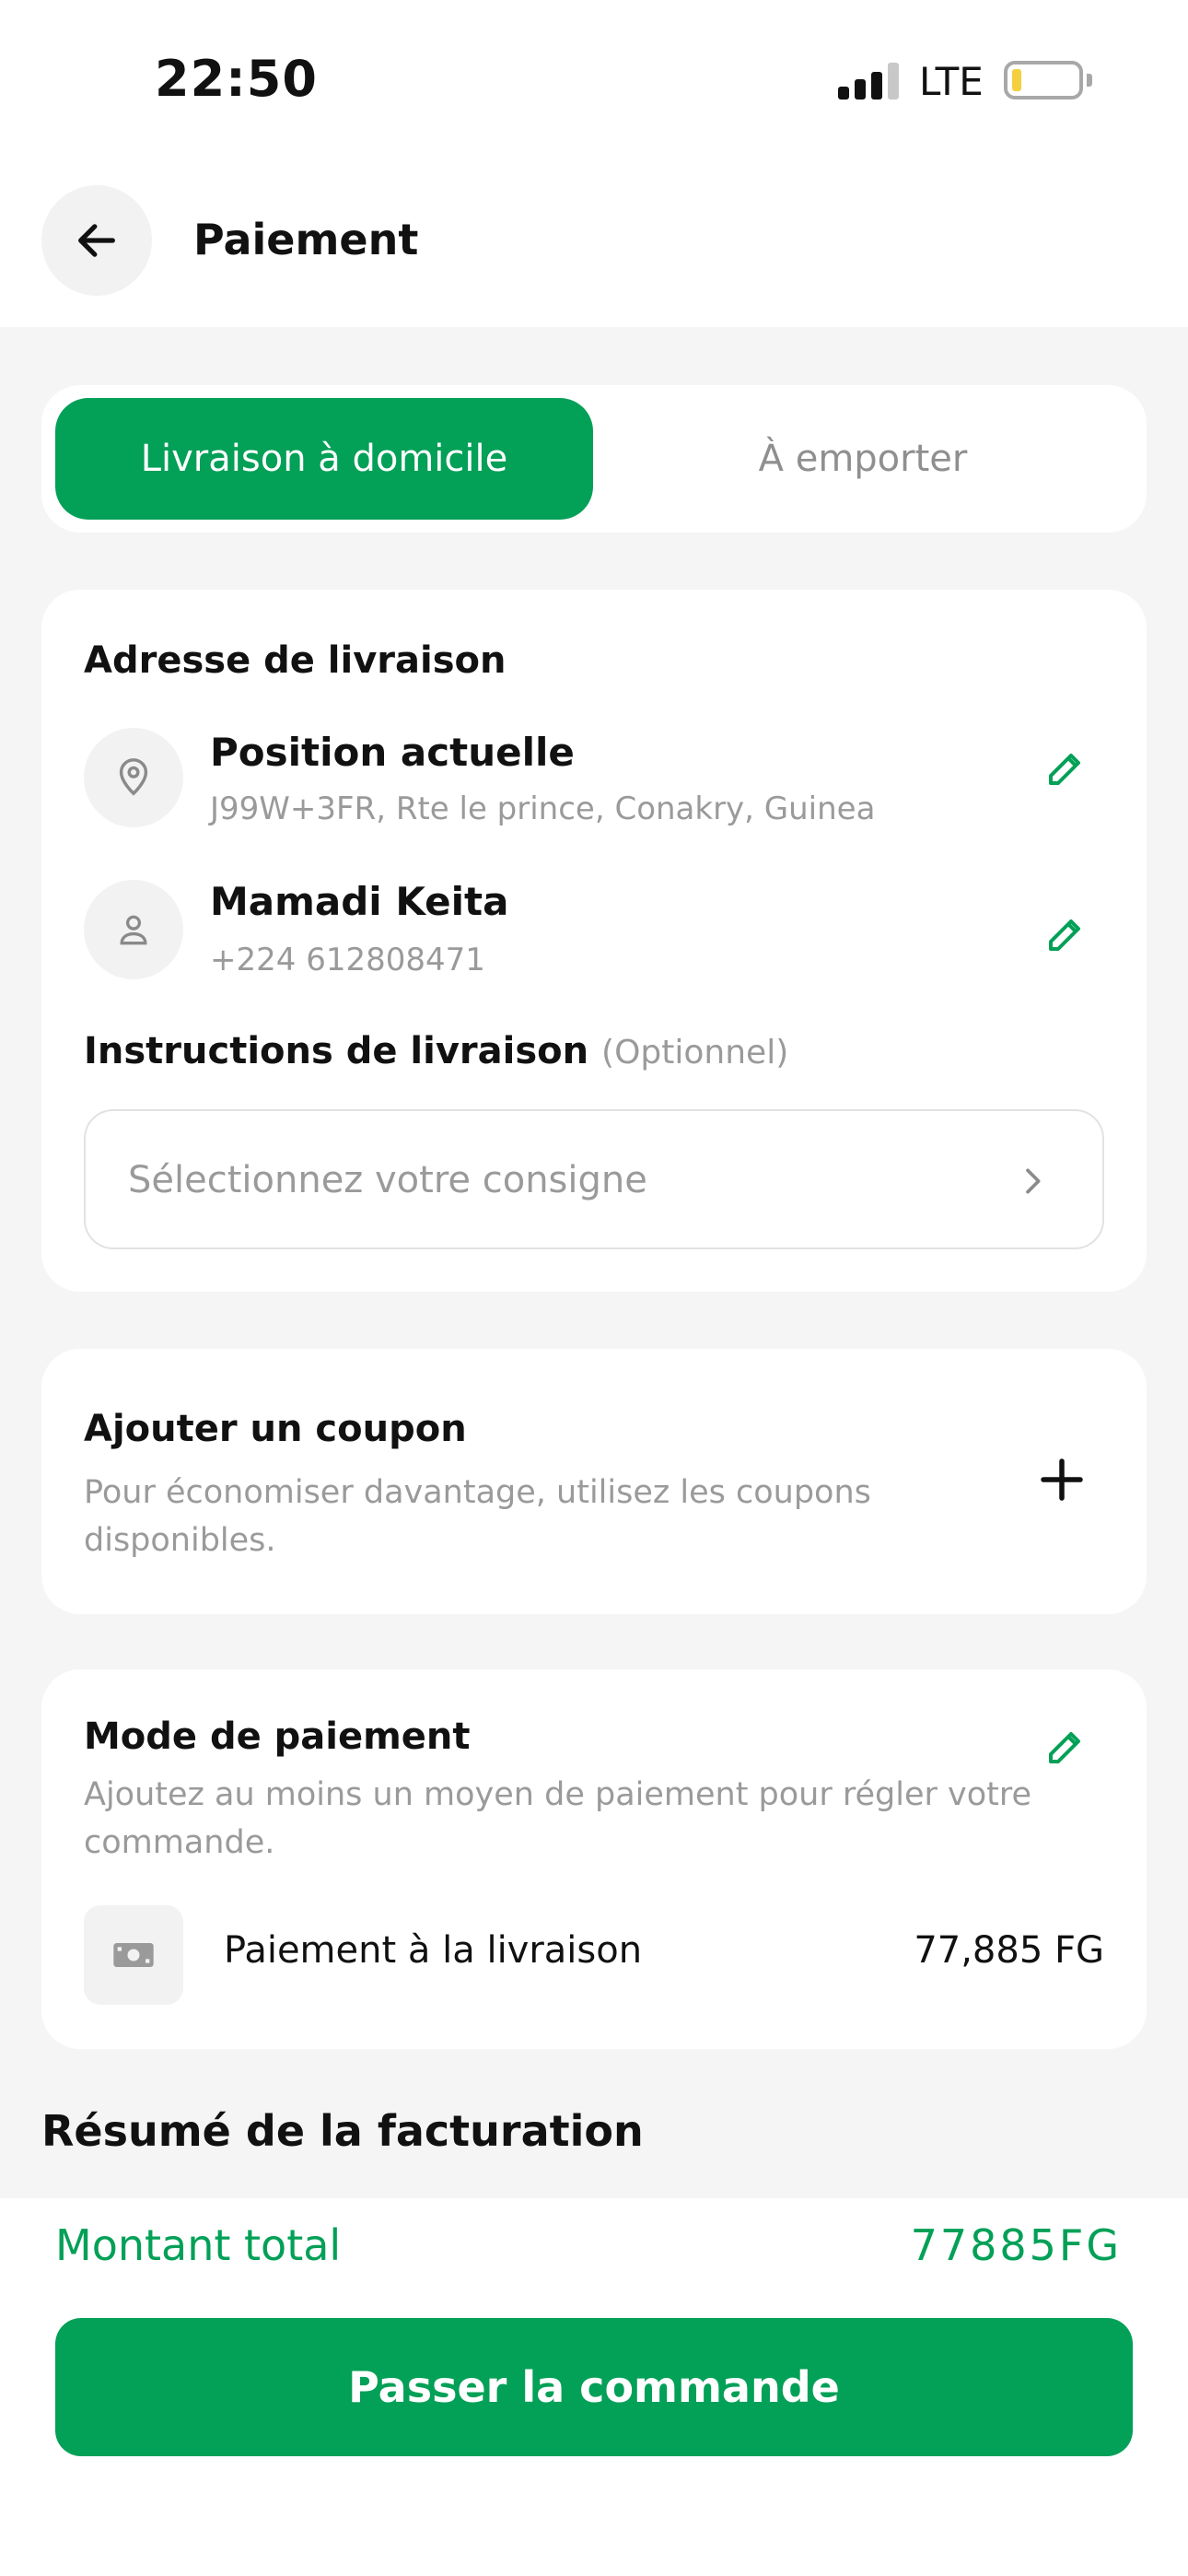 Image resolution: width=1188 pixels, height=2576 pixels. I want to click on plus-icon, so click(1062, 1479).